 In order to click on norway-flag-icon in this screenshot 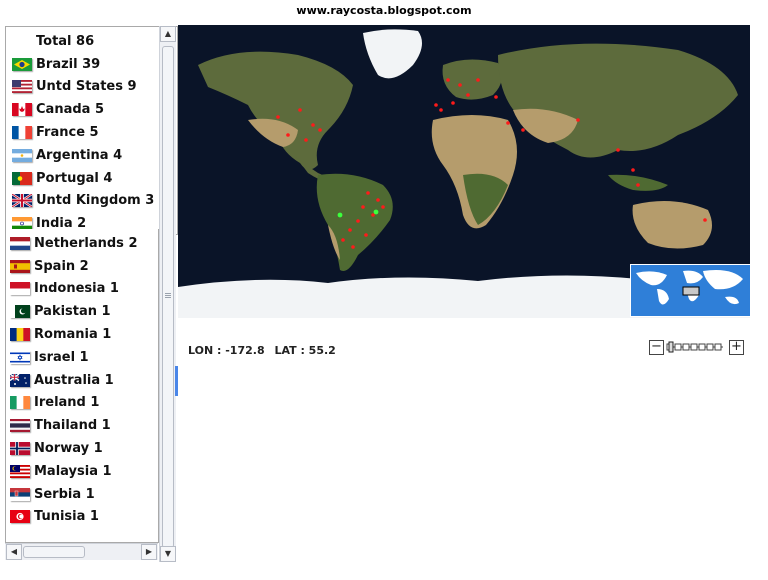, I will do `click(20, 449)`.